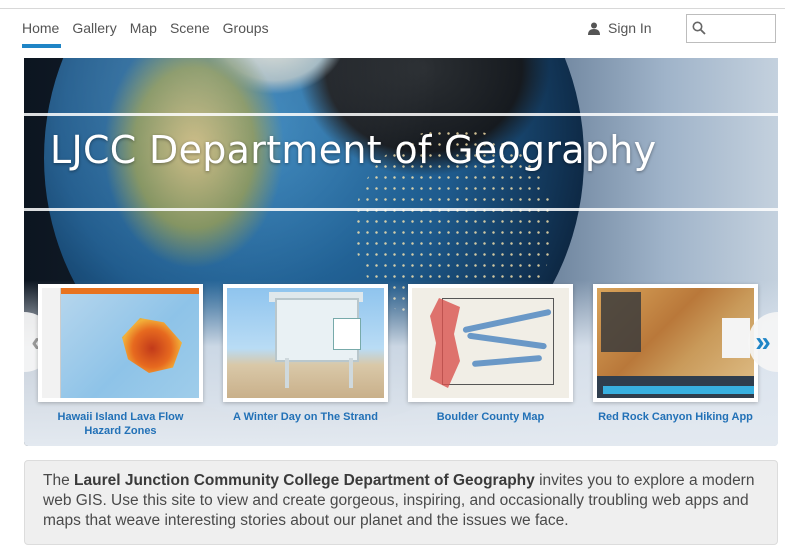  What do you see at coordinates (743, 29) in the screenshot?
I see `search-input` at bounding box center [743, 29].